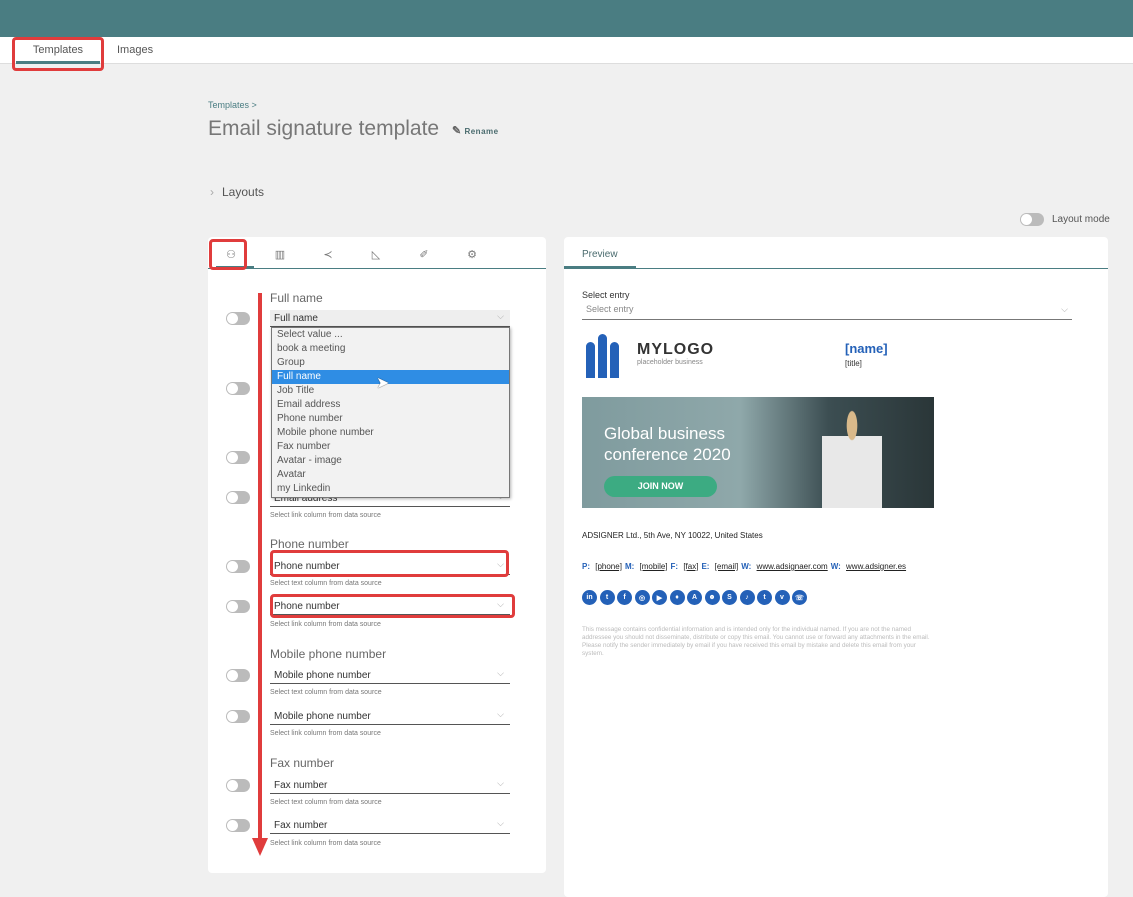 This screenshot has width=1133, height=897. I want to click on building-icon: ▥, so click(280, 255).